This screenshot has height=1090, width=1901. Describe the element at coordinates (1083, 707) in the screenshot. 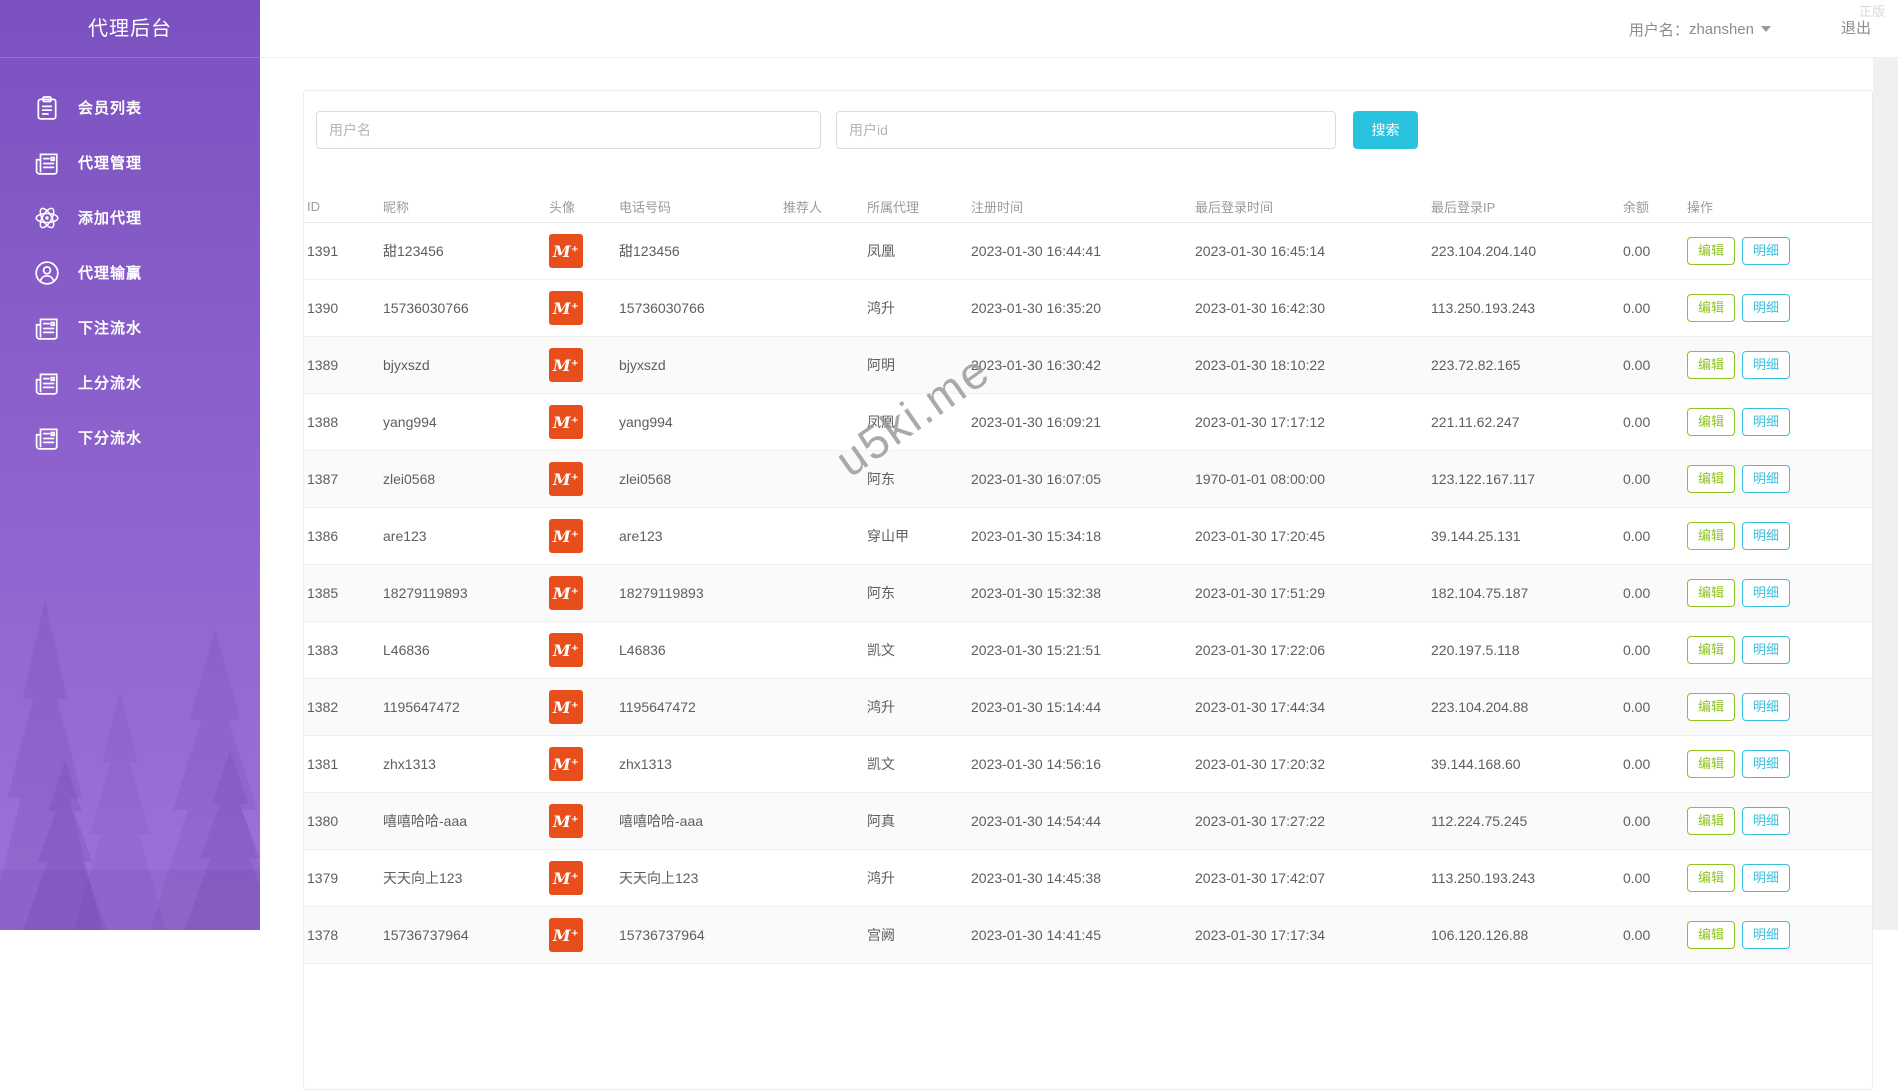

I see `cell-reg-time: 2023-01-30 15:14:44` at that location.